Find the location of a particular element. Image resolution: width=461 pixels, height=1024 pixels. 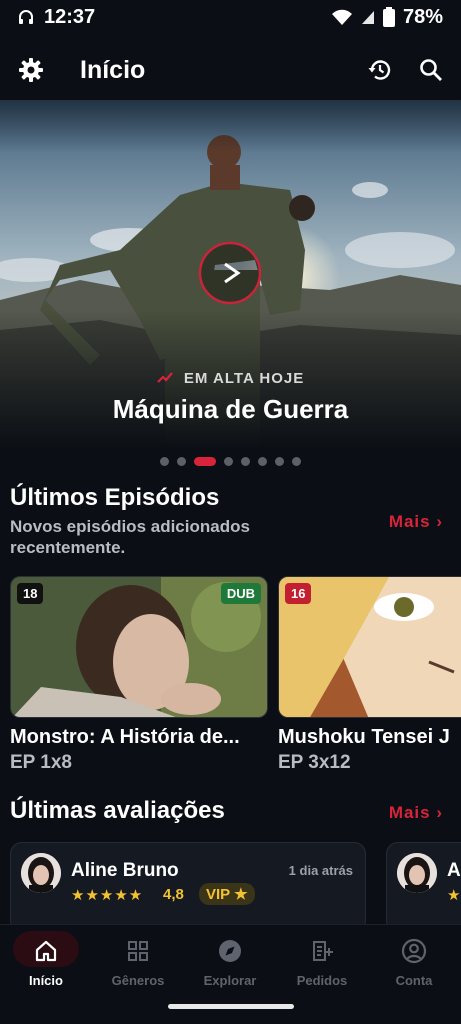

search-icon is located at coordinates (431, 70).